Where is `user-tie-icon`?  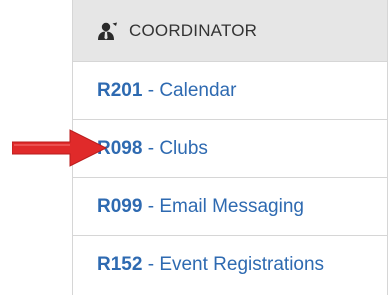 user-tie-icon is located at coordinates (108, 31).